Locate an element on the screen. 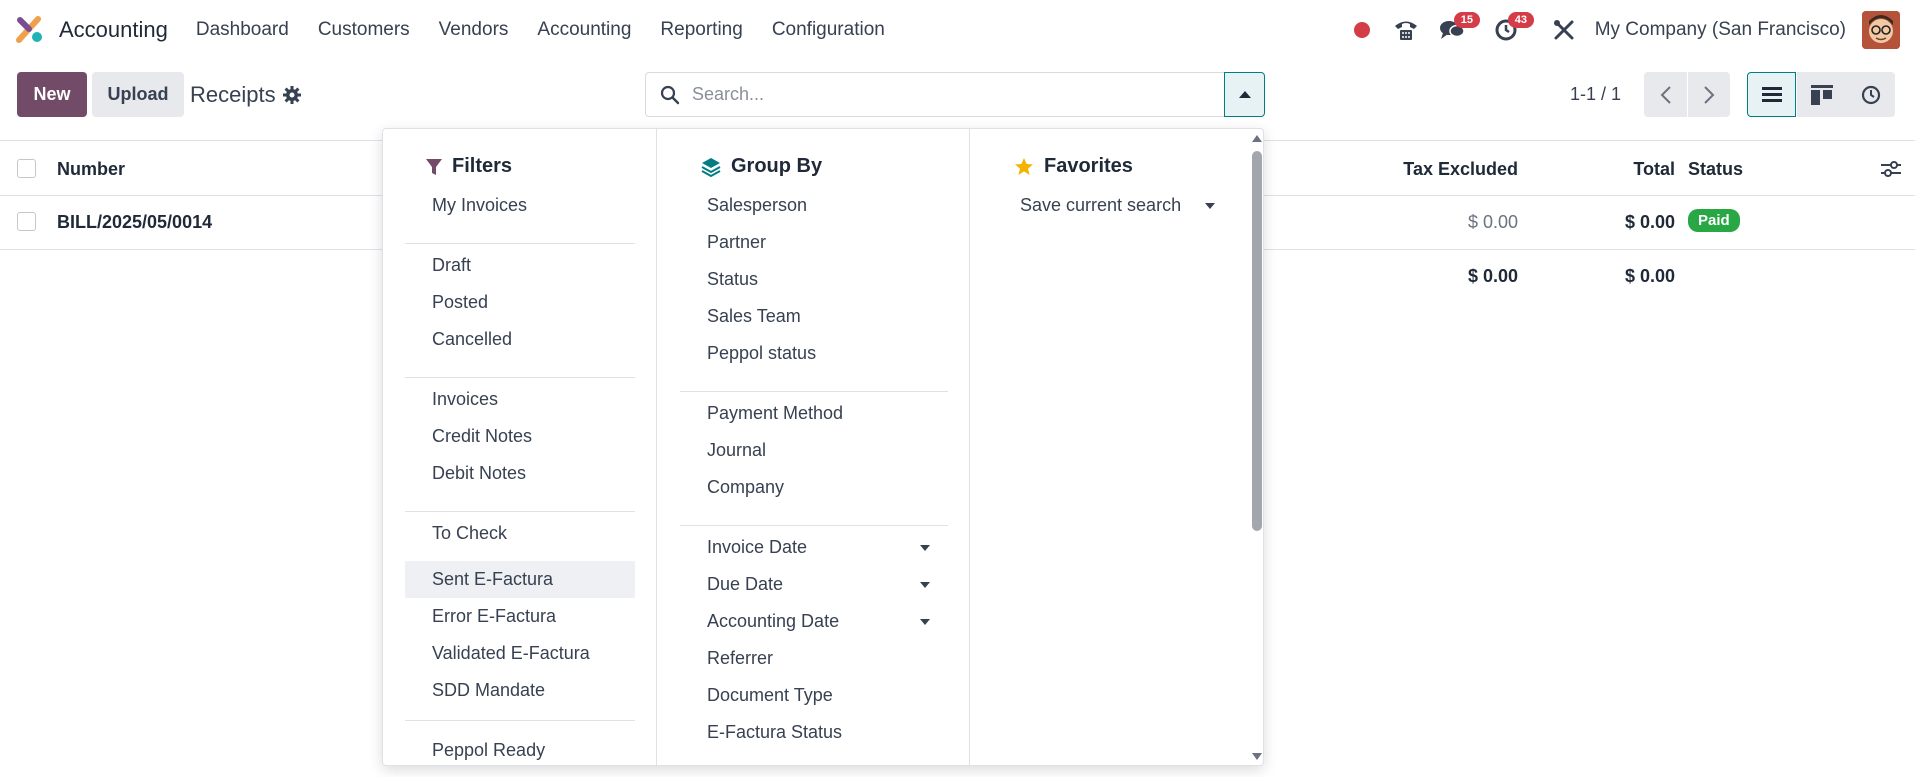  gear-icon is located at coordinates (292, 95).